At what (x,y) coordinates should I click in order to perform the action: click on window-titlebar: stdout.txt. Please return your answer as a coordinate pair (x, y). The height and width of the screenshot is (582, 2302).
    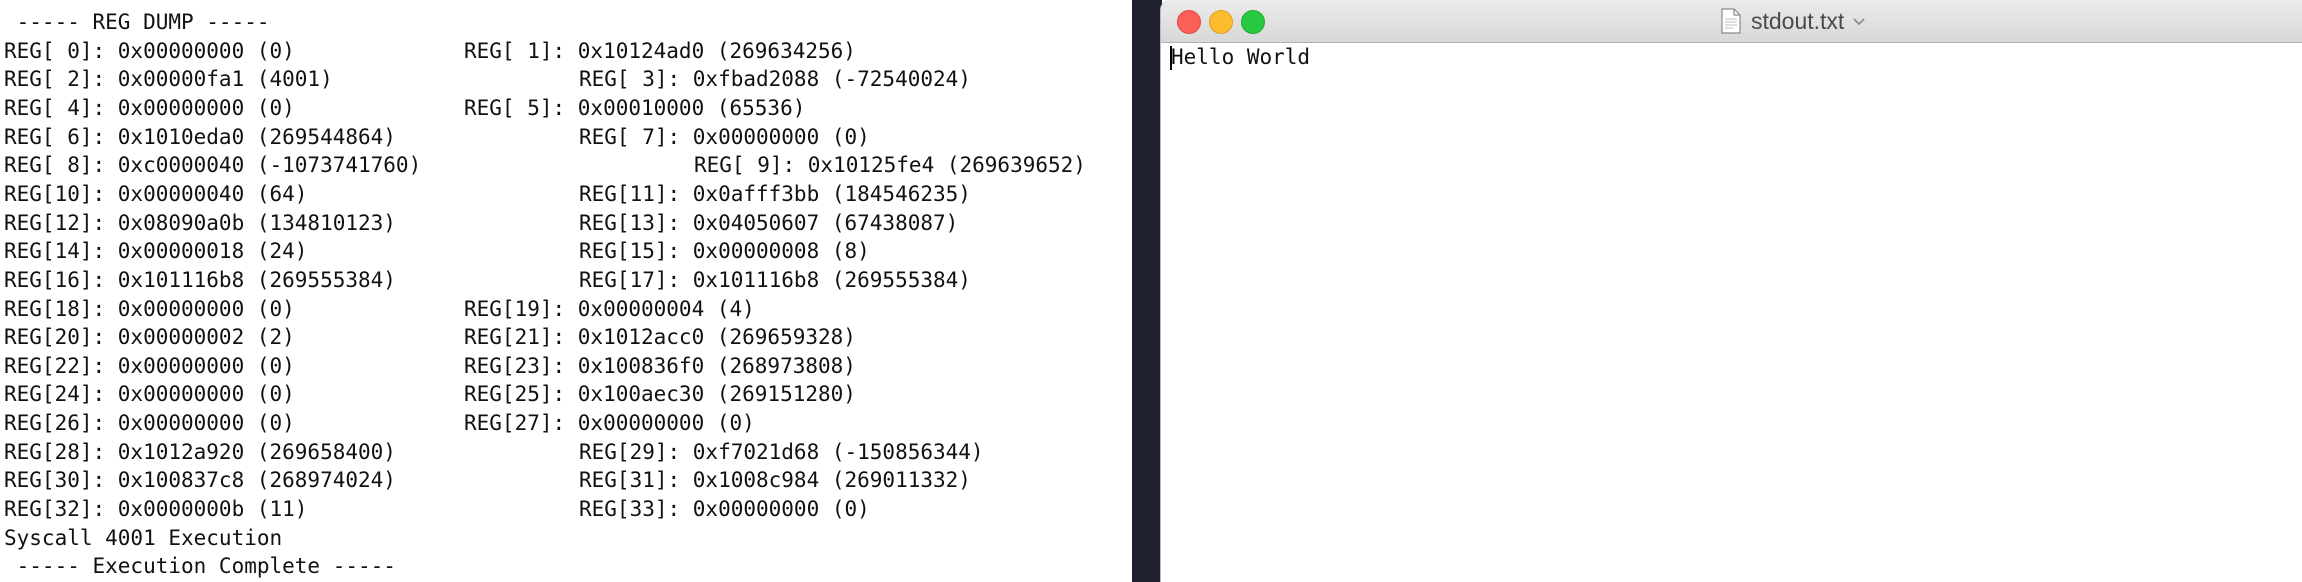
    Looking at the image, I should click on (1731, 21).